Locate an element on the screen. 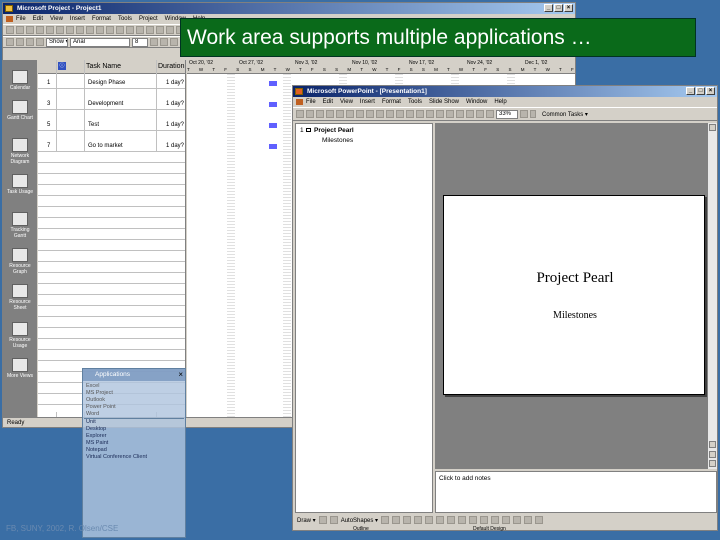  menu-edit: Edit is located at coordinates (328, 102).